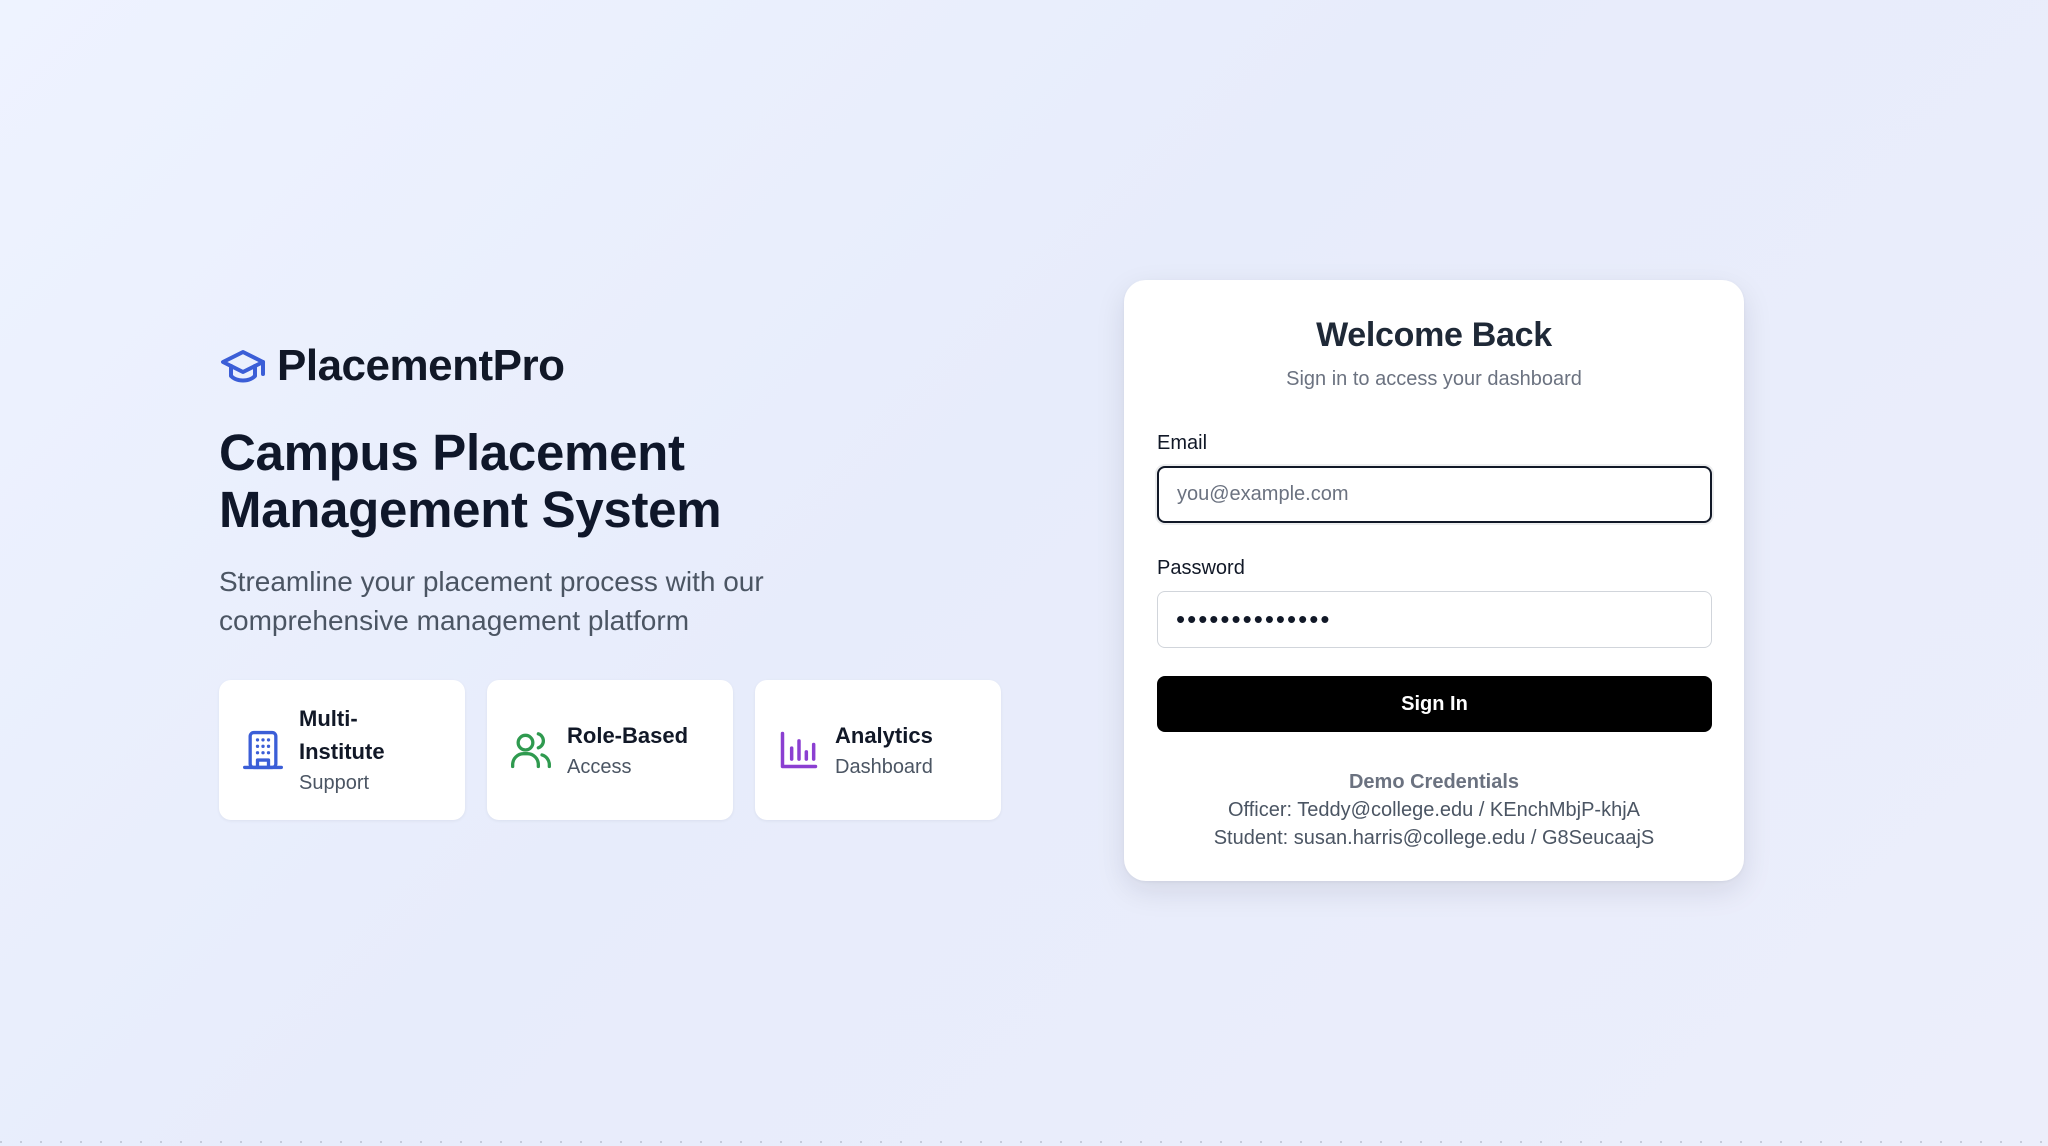 The image size is (2048, 1146). What do you see at coordinates (243, 366) in the screenshot?
I see `graduation-cap-icon` at bounding box center [243, 366].